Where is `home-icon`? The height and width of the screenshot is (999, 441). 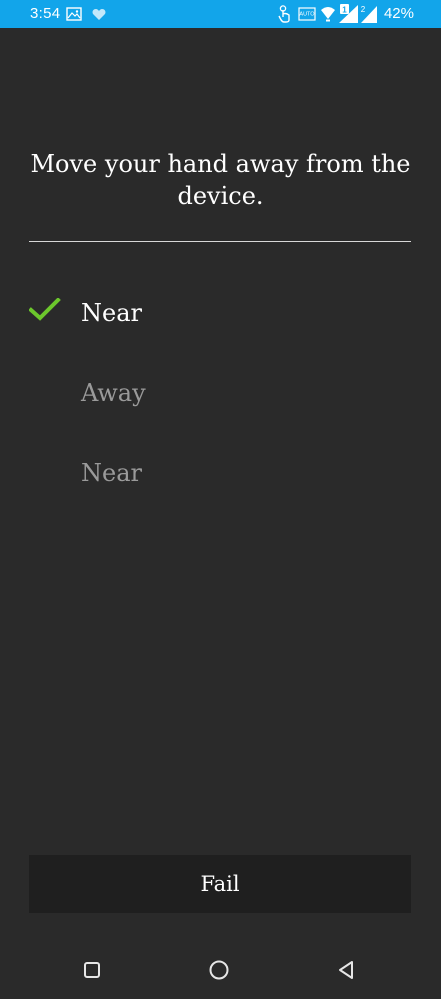
home-icon is located at coordinates (219, 970).